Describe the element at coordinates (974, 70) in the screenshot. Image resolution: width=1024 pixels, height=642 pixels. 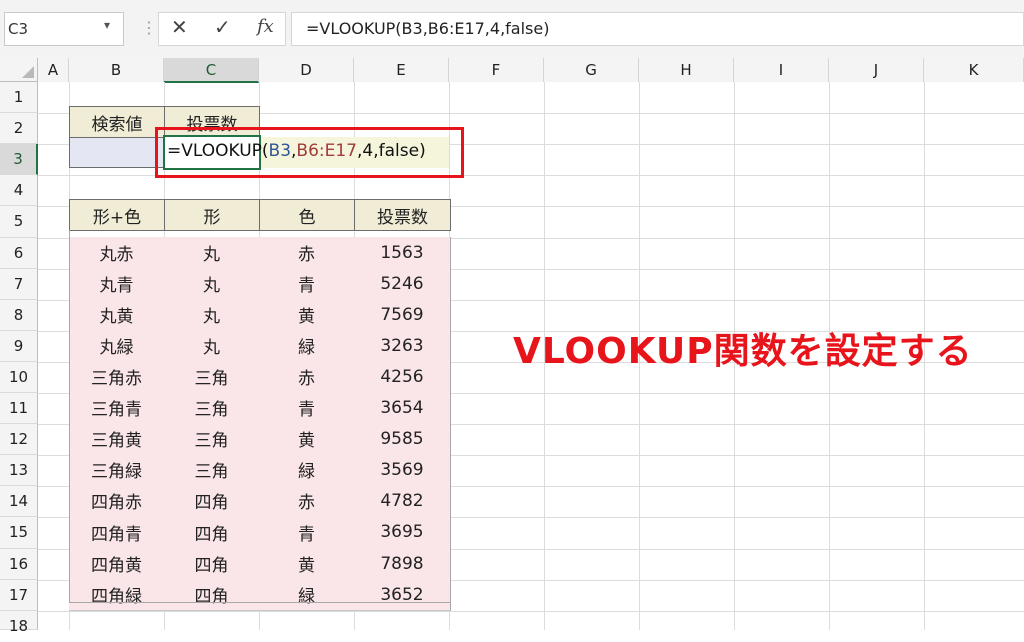
I see `column-header-k: K` at that location.